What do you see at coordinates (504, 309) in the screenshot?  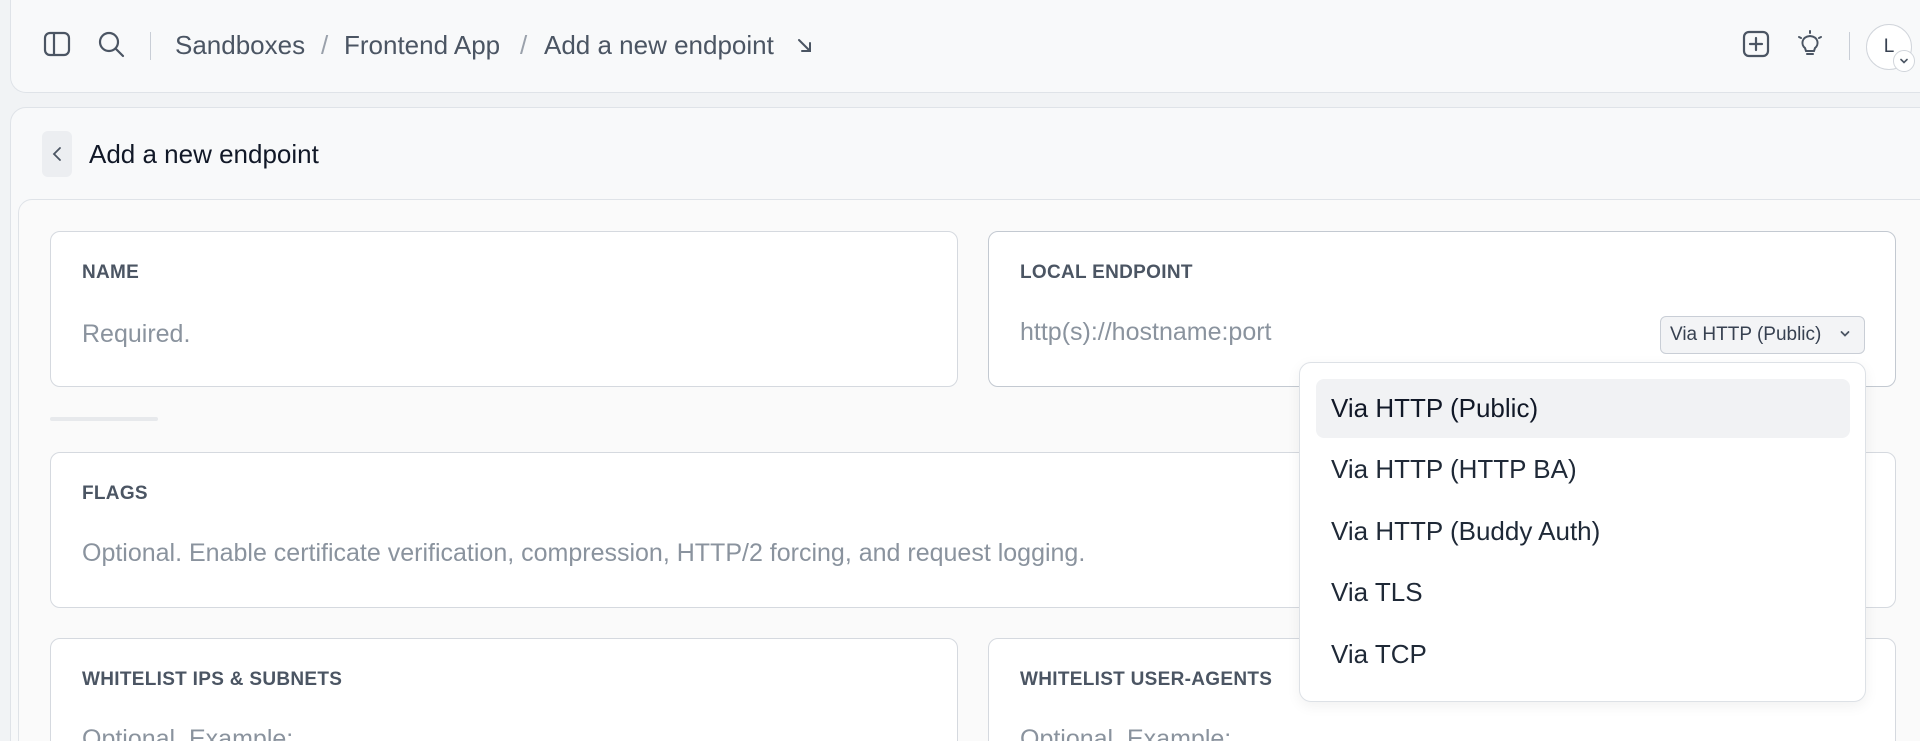 I see `name-field: NAME Required.` at bounding box center [504, 309].